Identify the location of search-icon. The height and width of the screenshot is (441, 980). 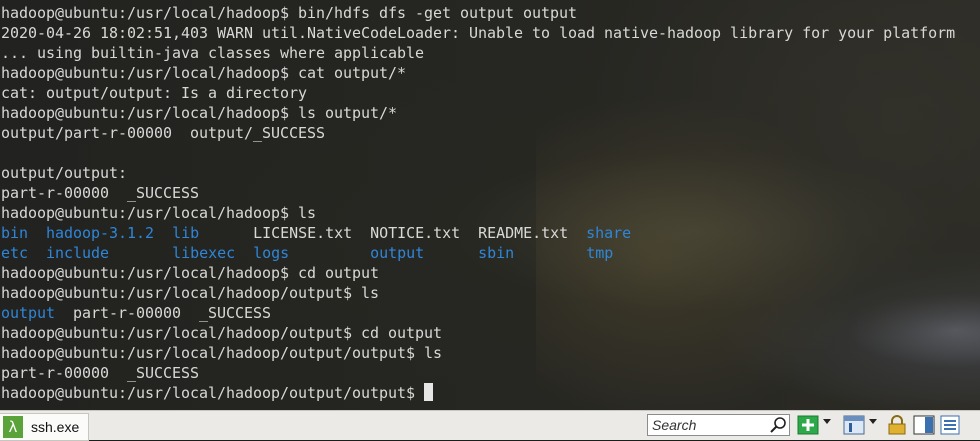
(778, 425).